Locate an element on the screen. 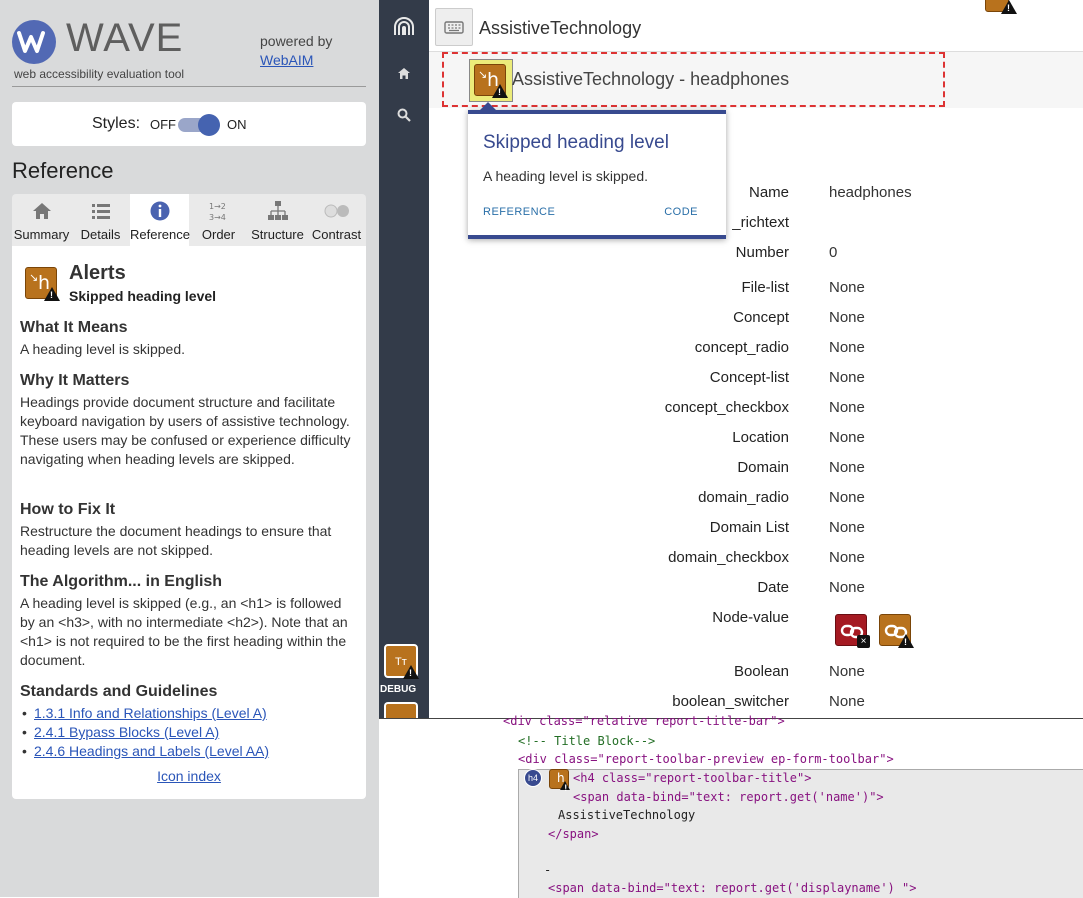 The width and height of the screenshot is (1083, 898). what-it-means-text: A heading level is skipped. is located at coordinates (102, 349).